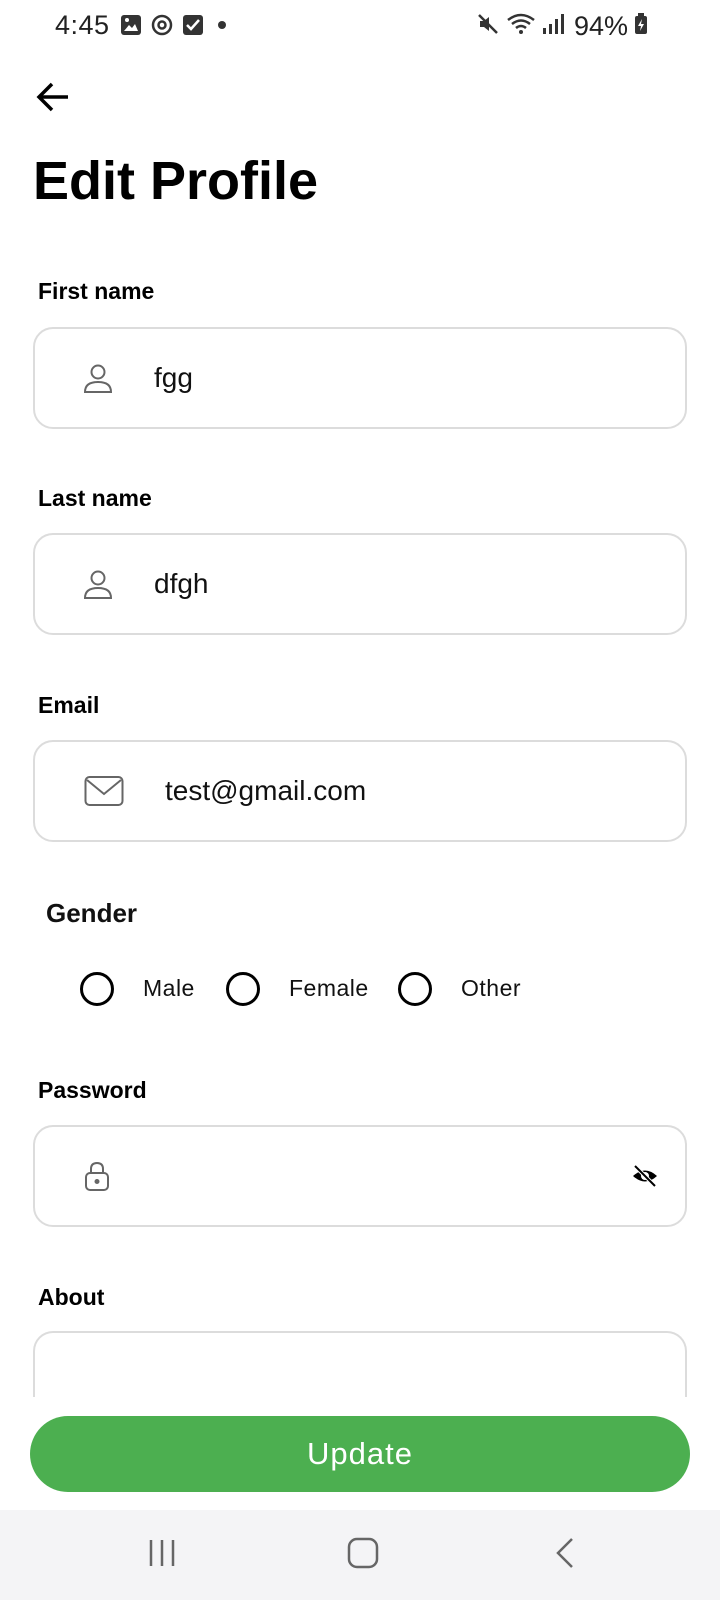 This screenshot has height=1600, width=720. I want to click on home-button, so click(363, 1555).